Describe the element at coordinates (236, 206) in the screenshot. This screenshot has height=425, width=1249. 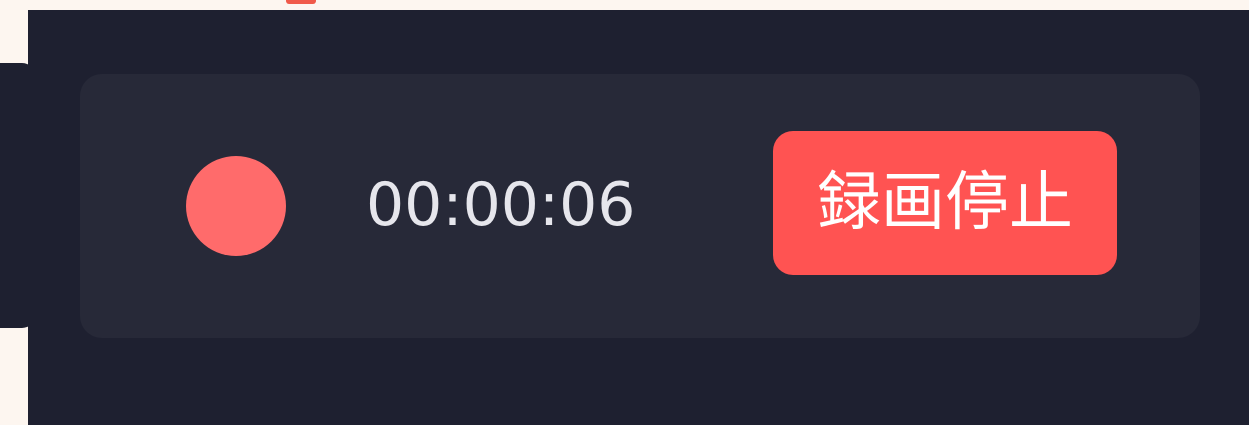
I see `record-dot-icon` at that location.